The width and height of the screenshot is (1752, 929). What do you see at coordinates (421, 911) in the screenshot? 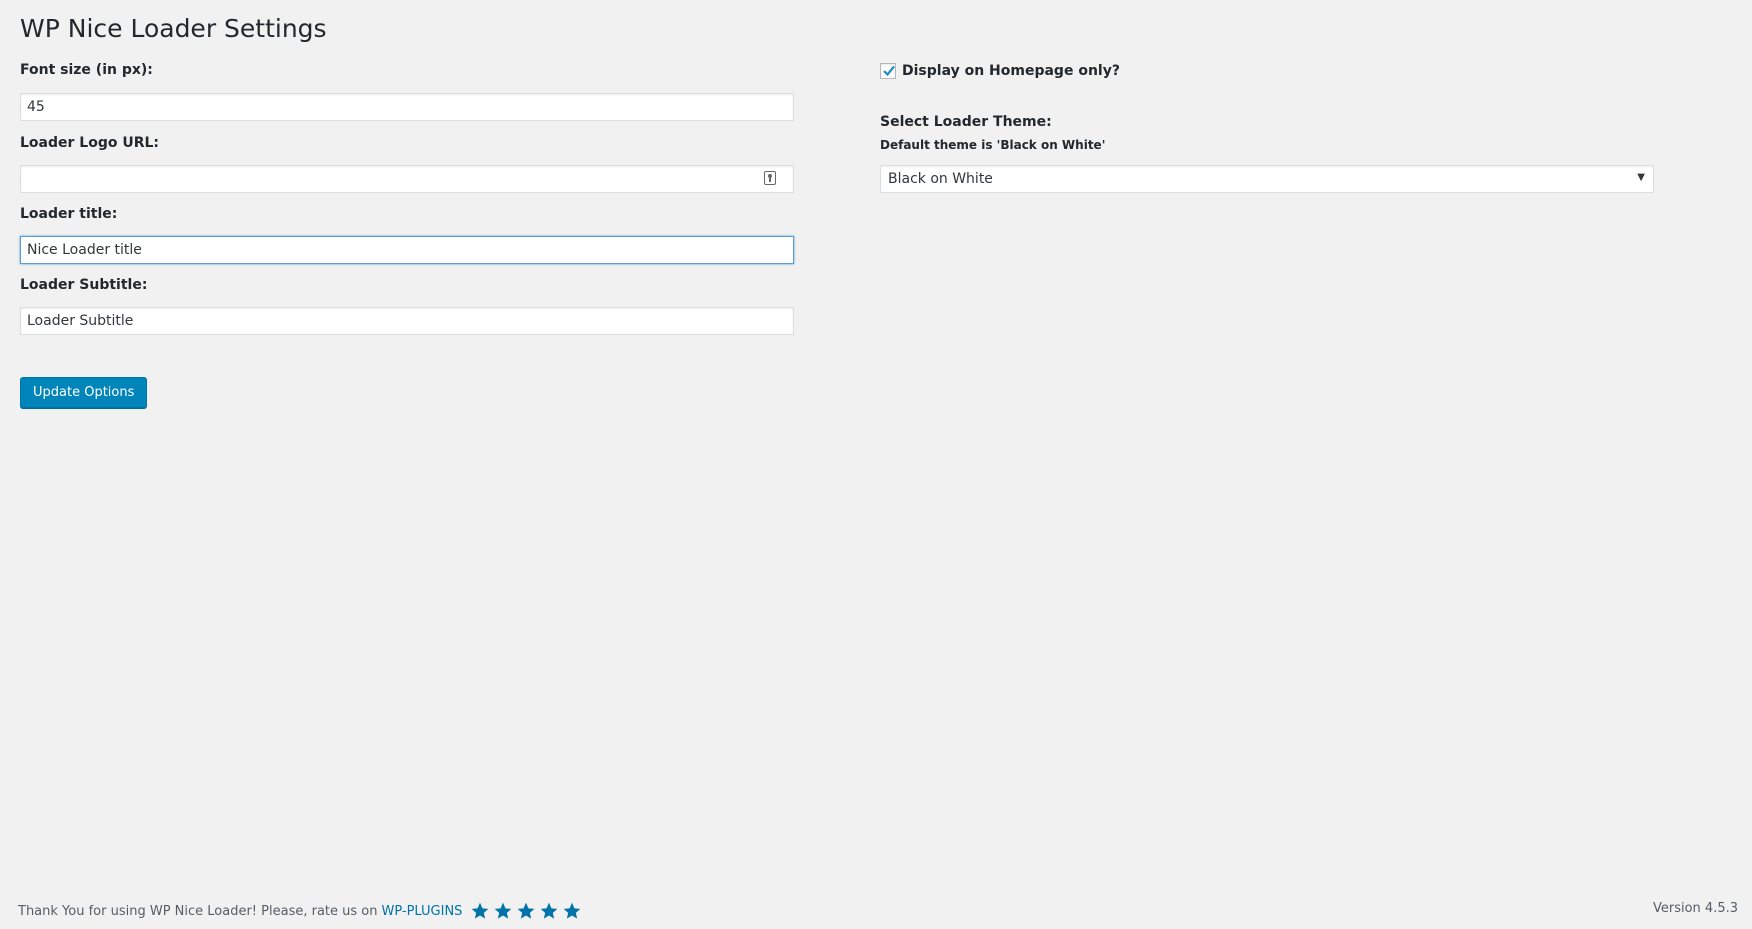
I see `wp-plugins-link: WP-PLUGINS` at bounding box center [421, 911].